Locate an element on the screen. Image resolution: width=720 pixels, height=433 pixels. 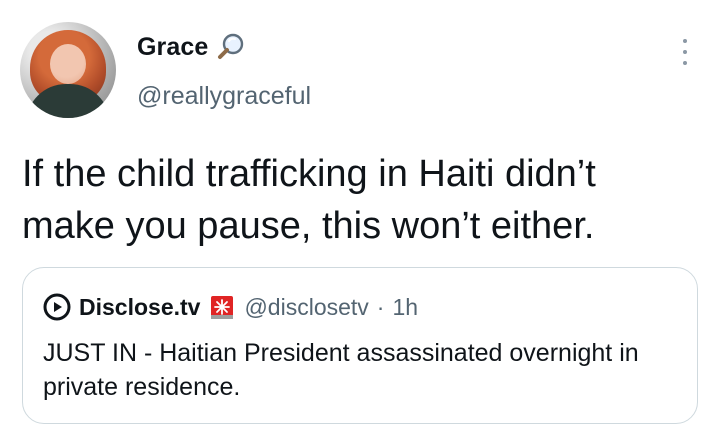
quoted-author-handle: @disclosetv is located at coordinates (306, 307).